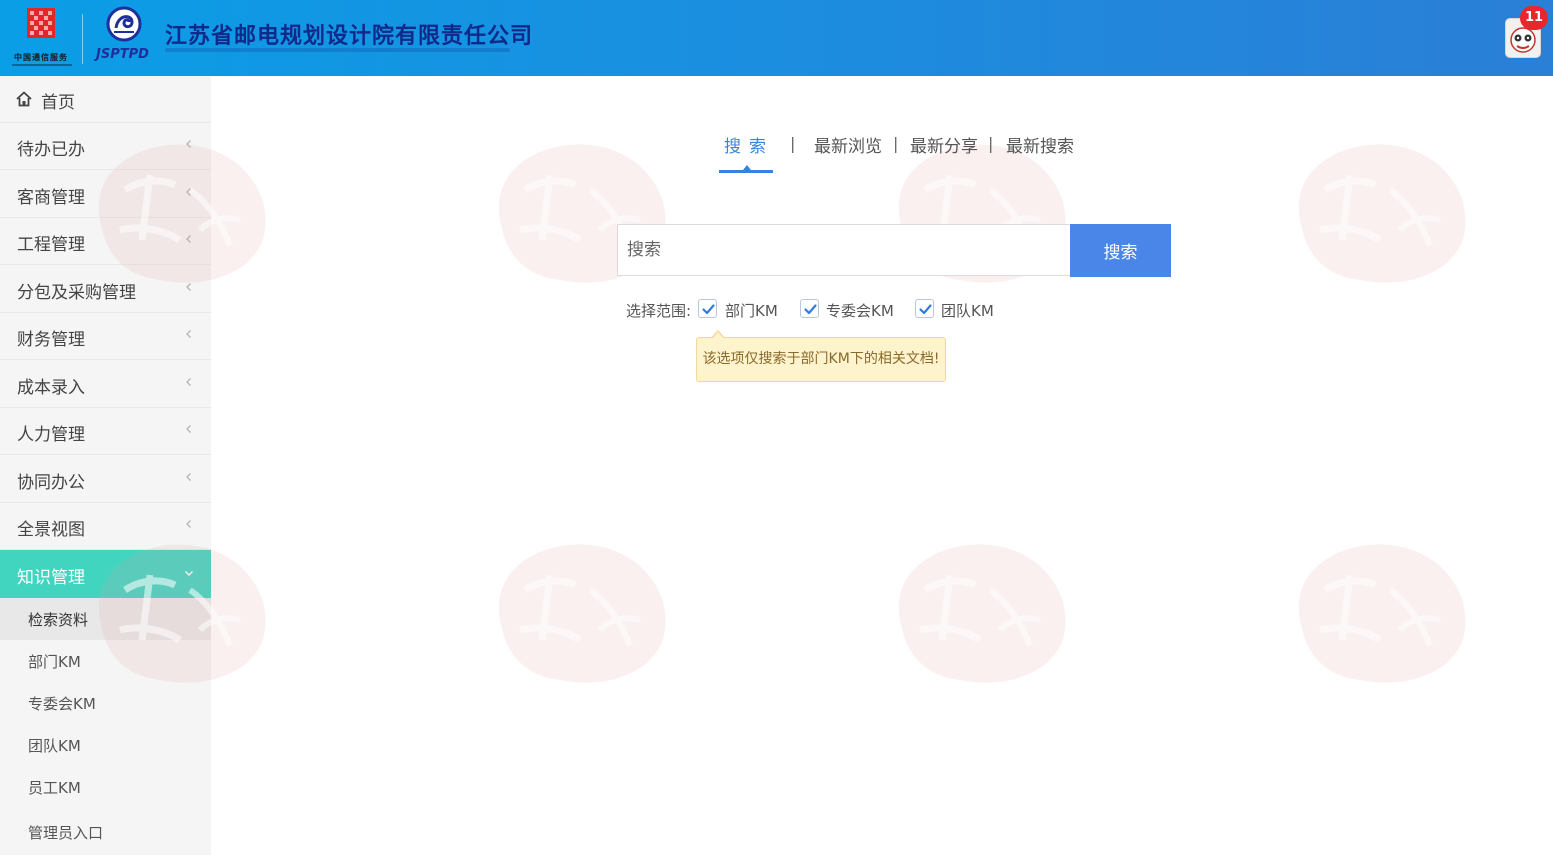 Image resolution: width=1553 pixels, height=855 pixels. What do you see at coordinates (66, 833) in the screenshot?
I see `sidebar-subitem-label: 管理员入口` at bounding box center [66, 833].